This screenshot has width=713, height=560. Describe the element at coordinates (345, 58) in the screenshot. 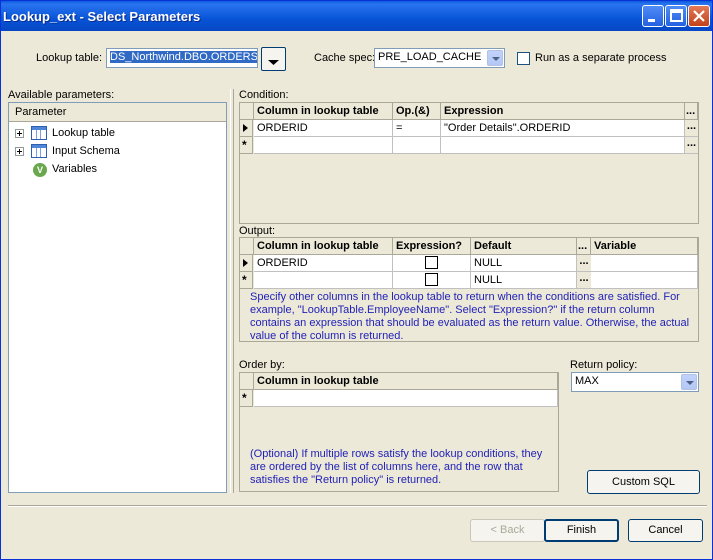

I see `cache-spec-label: Cache spec:` at that location.